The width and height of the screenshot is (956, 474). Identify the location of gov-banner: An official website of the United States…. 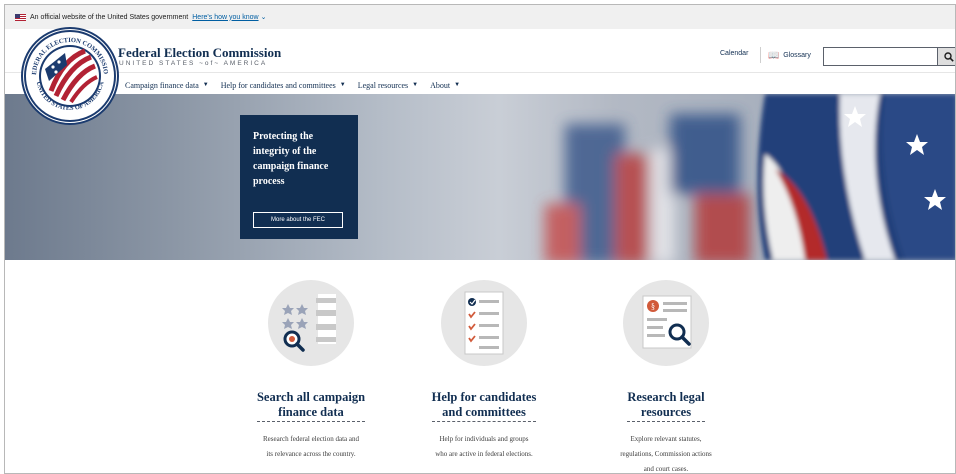
(480, 17).